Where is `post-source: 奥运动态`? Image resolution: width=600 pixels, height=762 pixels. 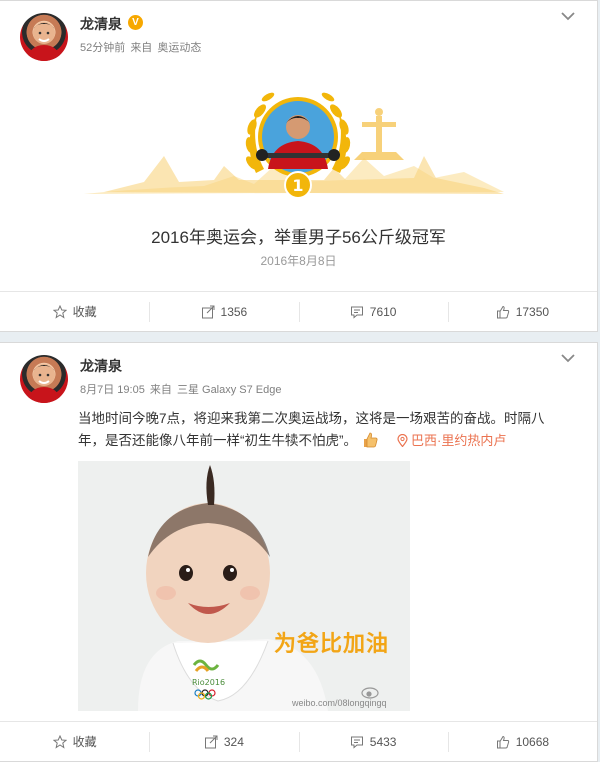
post-source: 奥运动态 is located at coordinates (179, 48).